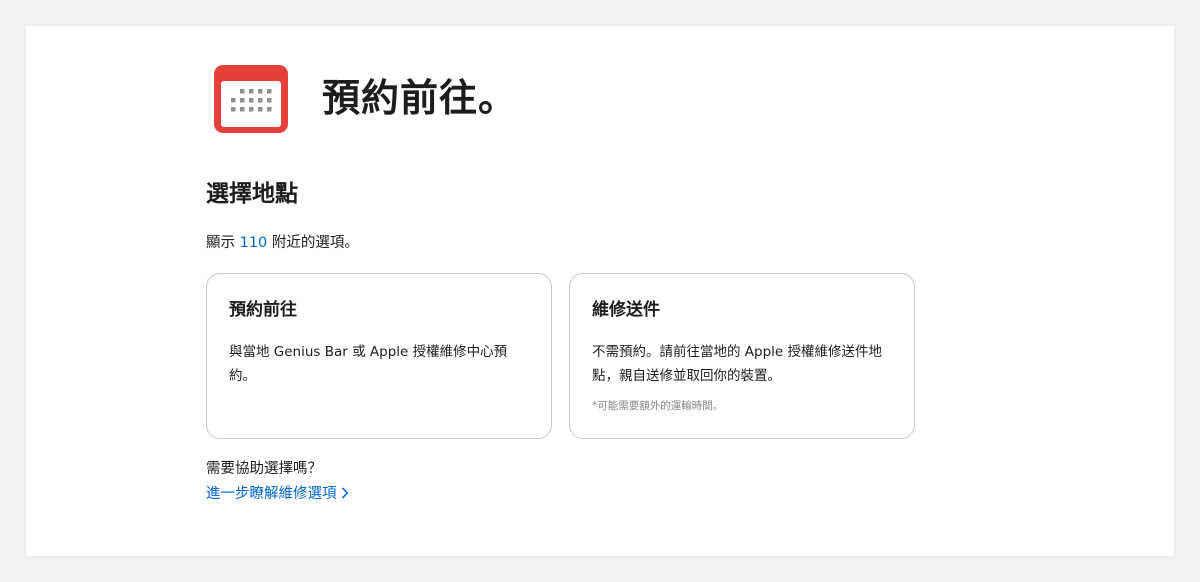  Describe the element at coordinates (254, 243) in the screenshot. I see `zip-code-link: 110` at that location.